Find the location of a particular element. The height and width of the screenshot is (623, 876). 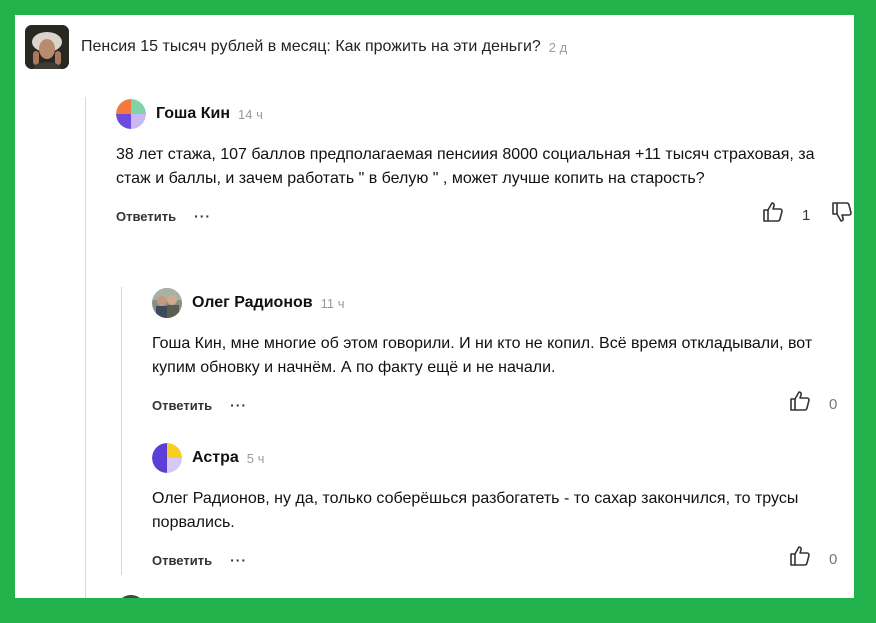

article-thumbnail is located at coordinates (47, 47).